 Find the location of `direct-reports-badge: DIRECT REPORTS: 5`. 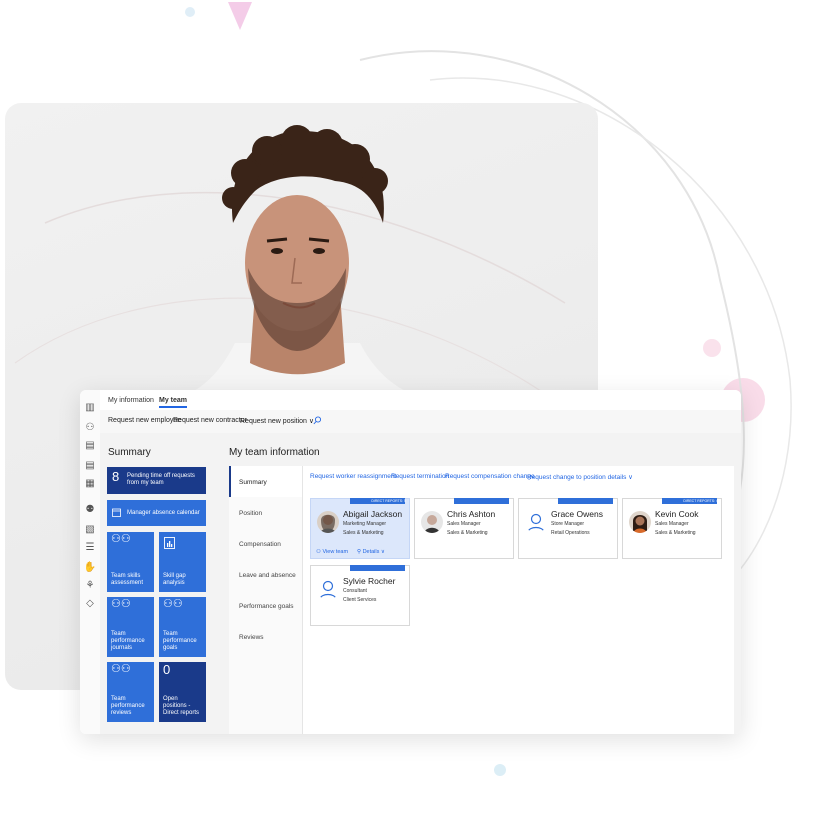

direct-reports-badge: DIRECT REPORTS: 5 is located at coordinates (388, 501).